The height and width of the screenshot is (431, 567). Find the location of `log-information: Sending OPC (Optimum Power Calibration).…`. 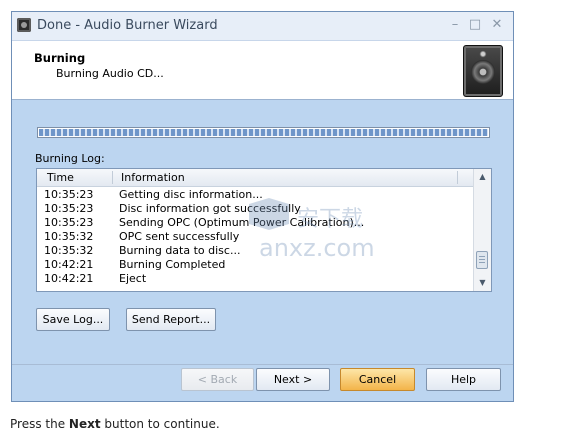

log-information: Sending OPC (Optimum Power Calibration).… is located at coordinates (242, 222).